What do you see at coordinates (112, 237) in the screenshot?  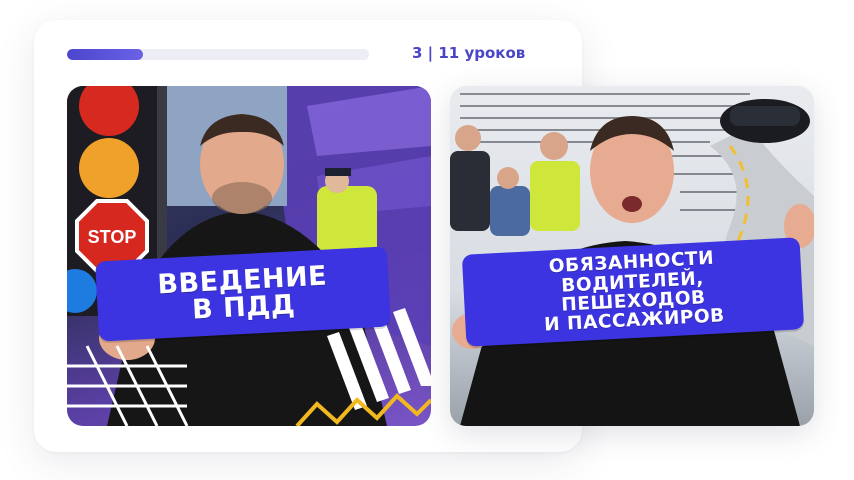 I see `stop-sign-text: STOP` at bounding box center [112, 237].